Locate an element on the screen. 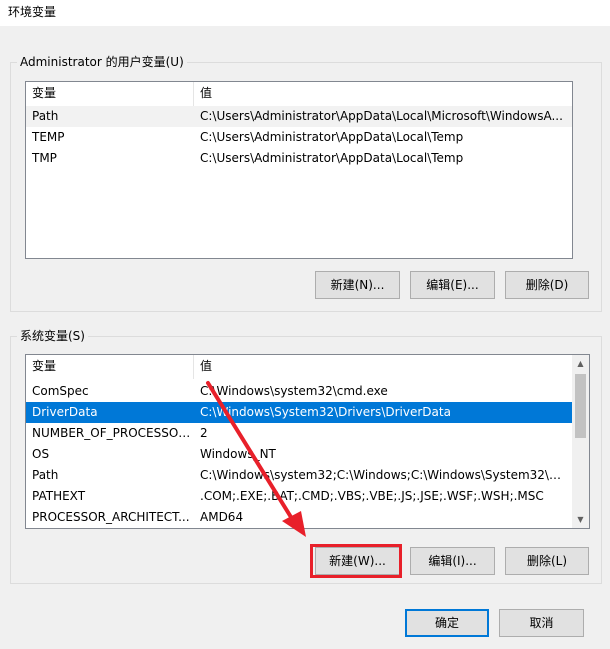  scroll-up-icon: ▲ is located at coordinates (580, 363).